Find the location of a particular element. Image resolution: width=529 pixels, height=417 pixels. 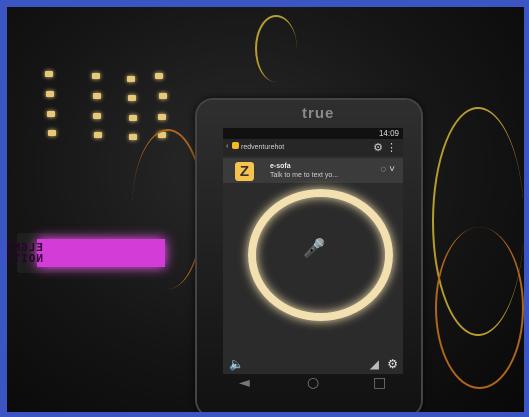

header-name: e-sofa is located at coordinates (280, 166).